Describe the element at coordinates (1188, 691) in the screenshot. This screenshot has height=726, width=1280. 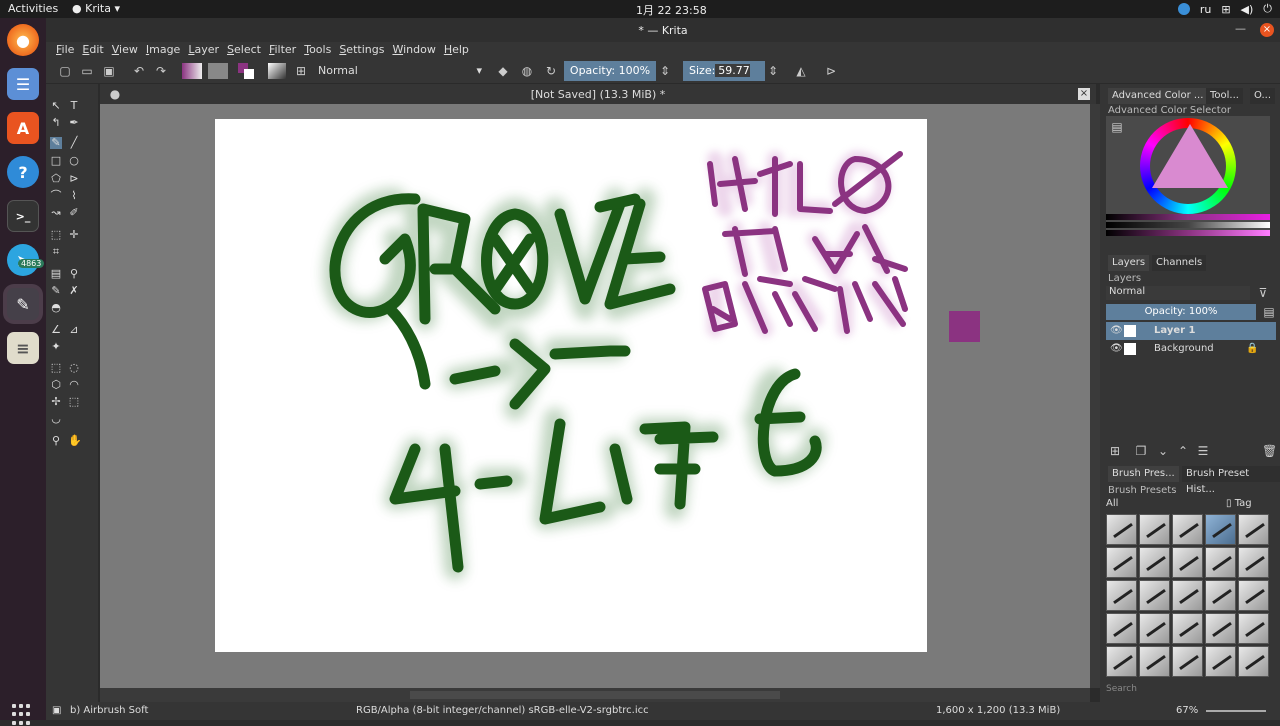
I see `preset-search-field: Search` at that location.